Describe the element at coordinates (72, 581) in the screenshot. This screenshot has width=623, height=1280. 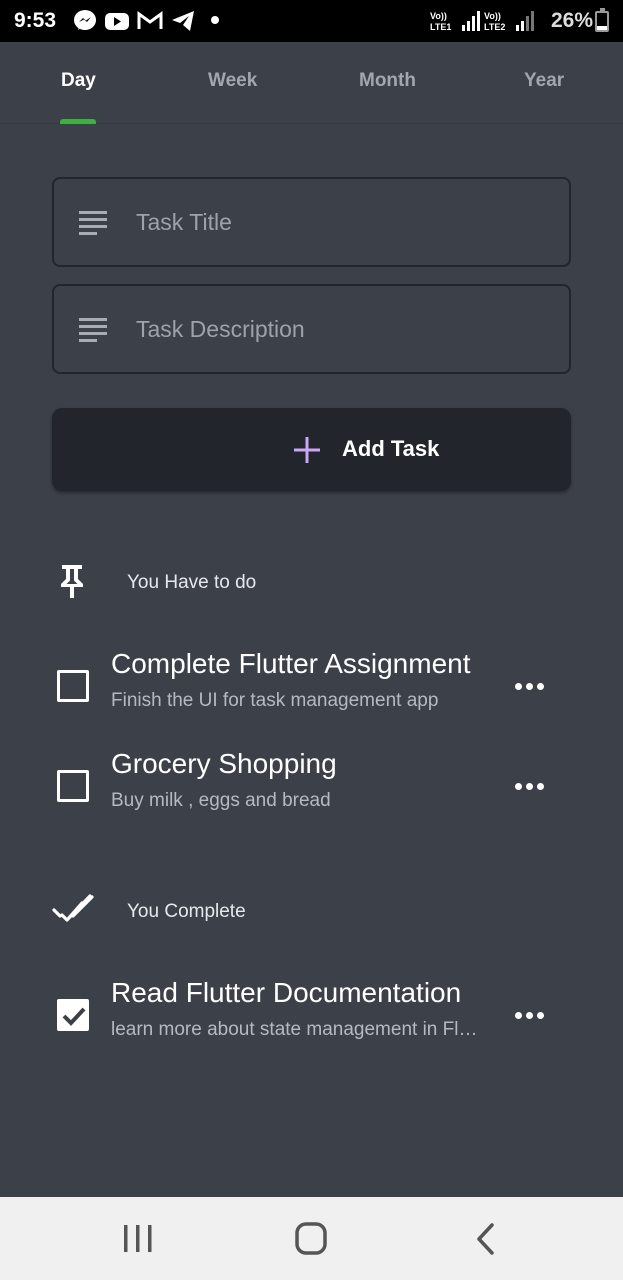
I see `push-pin-icon` at that location.